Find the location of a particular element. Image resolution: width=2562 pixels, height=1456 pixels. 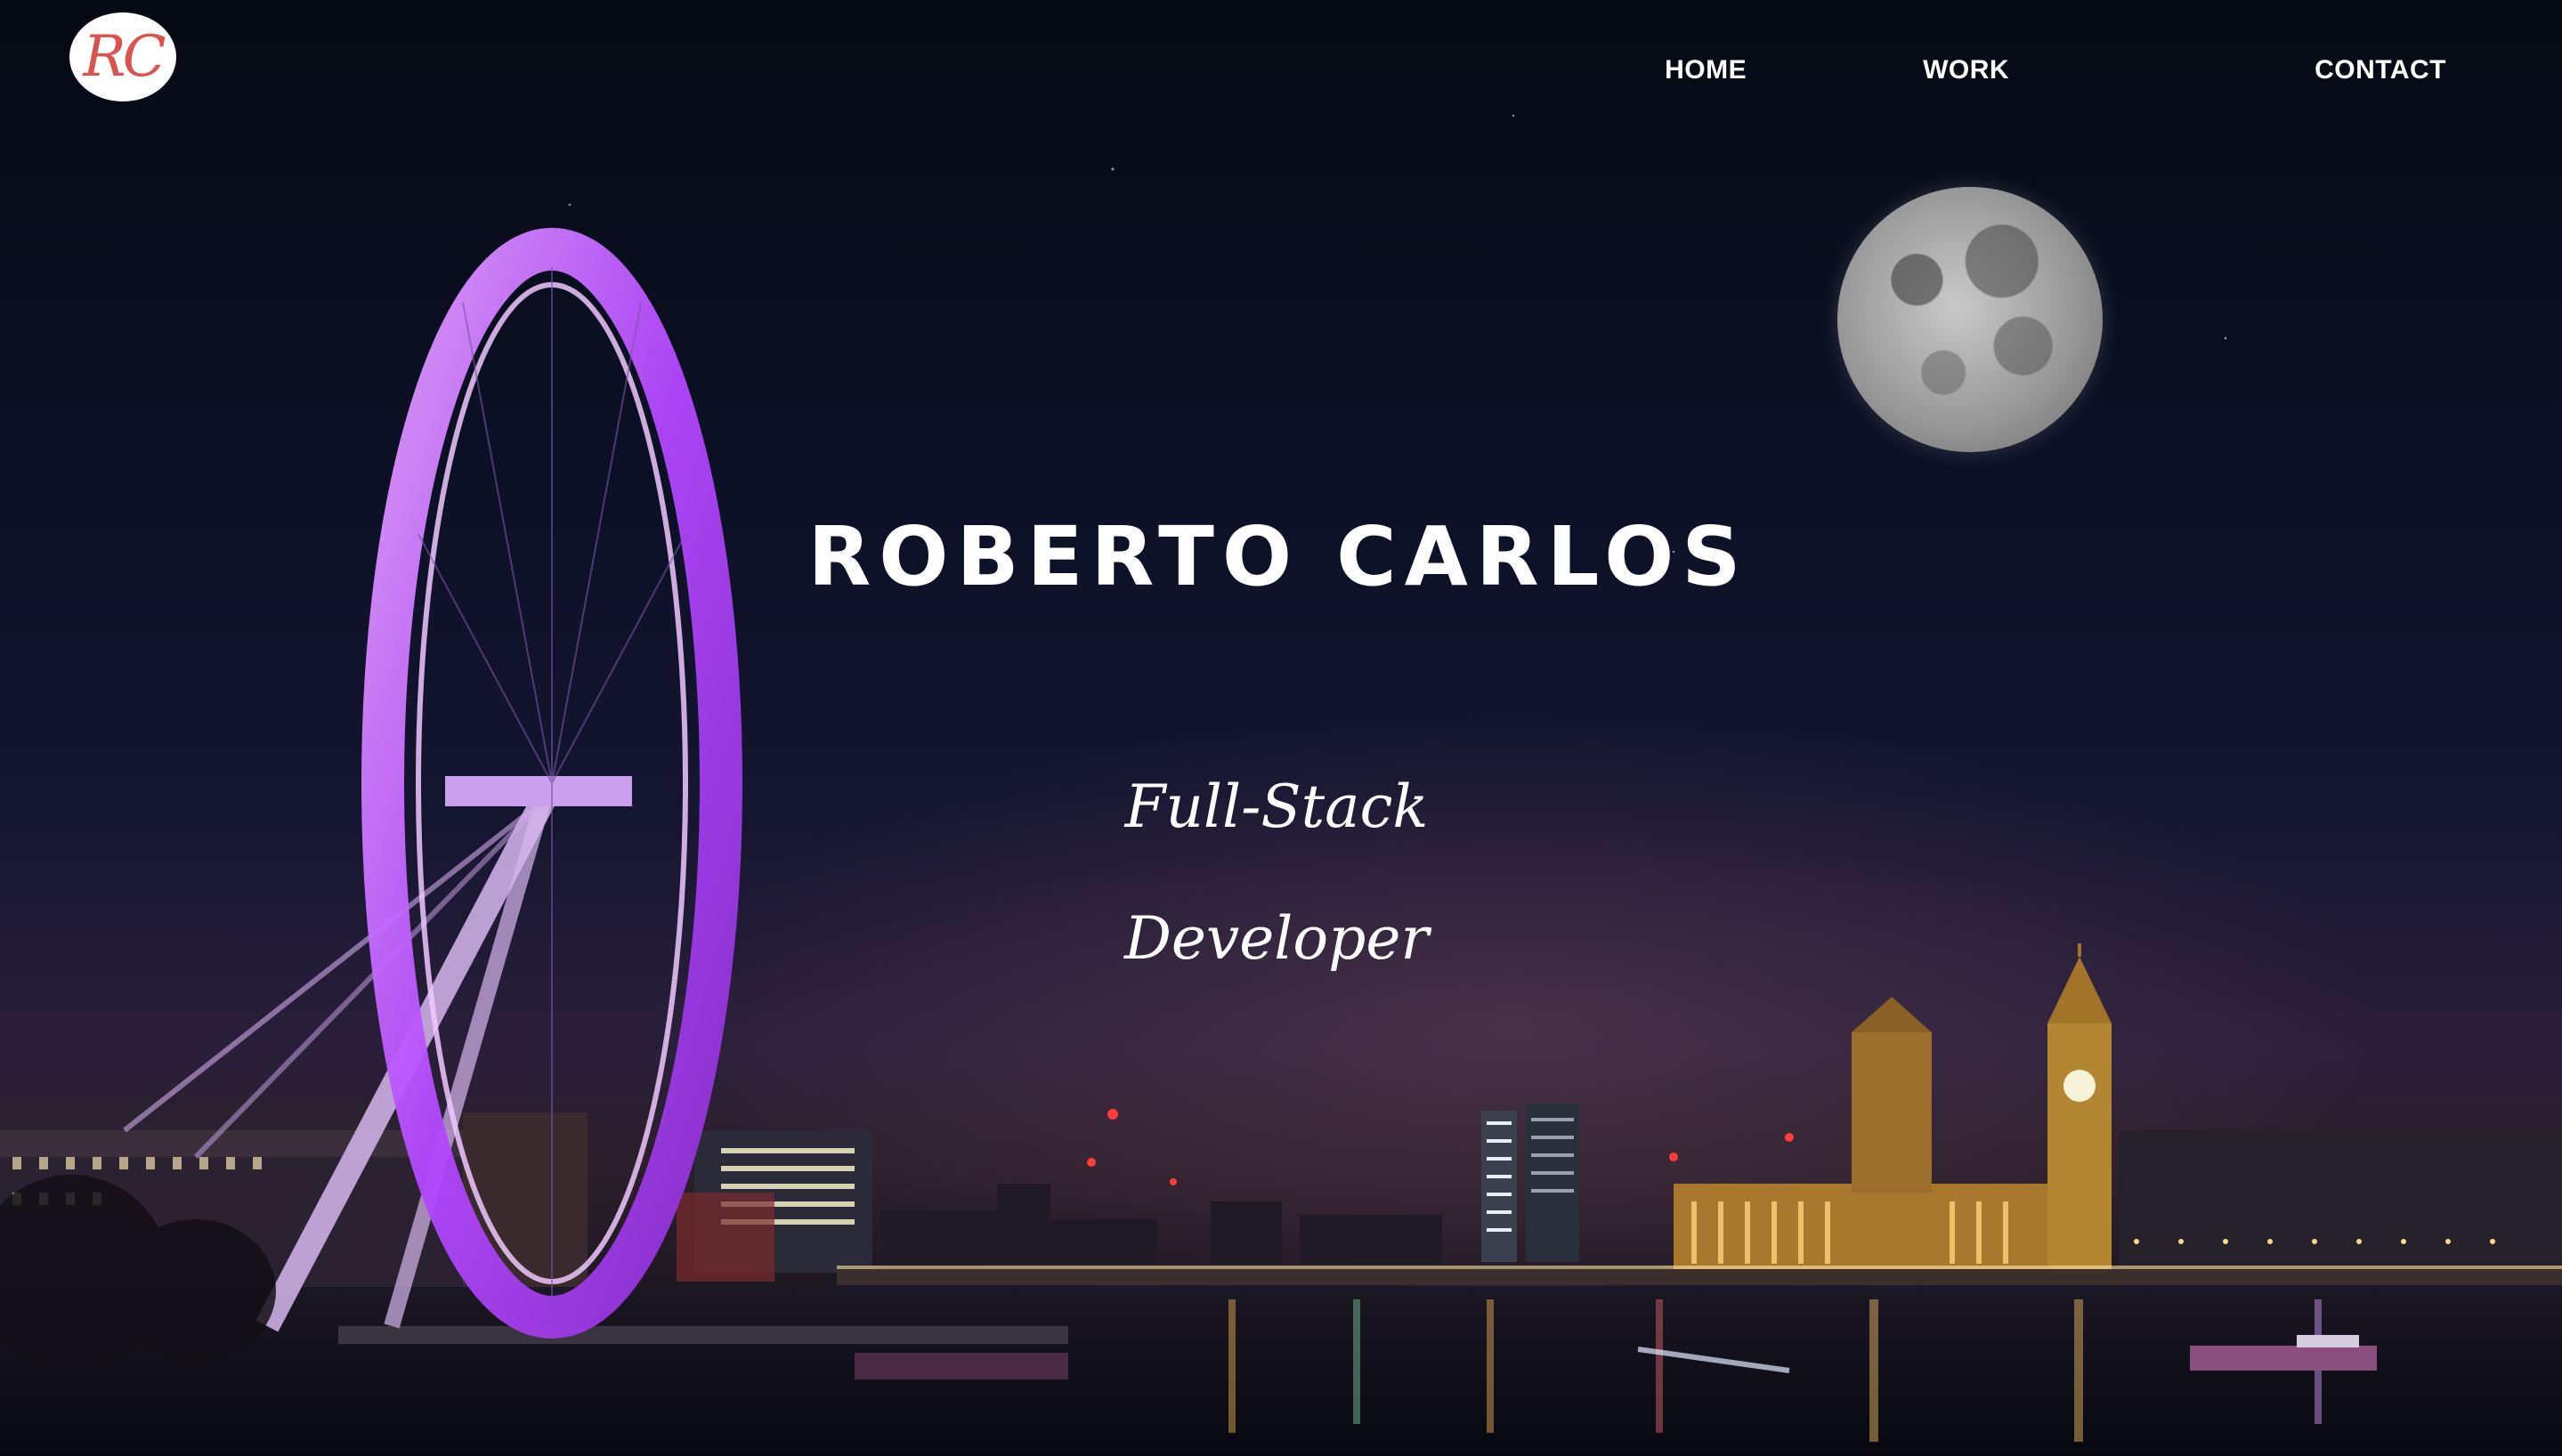

river-thames is located at coordinates (1281, 1371).